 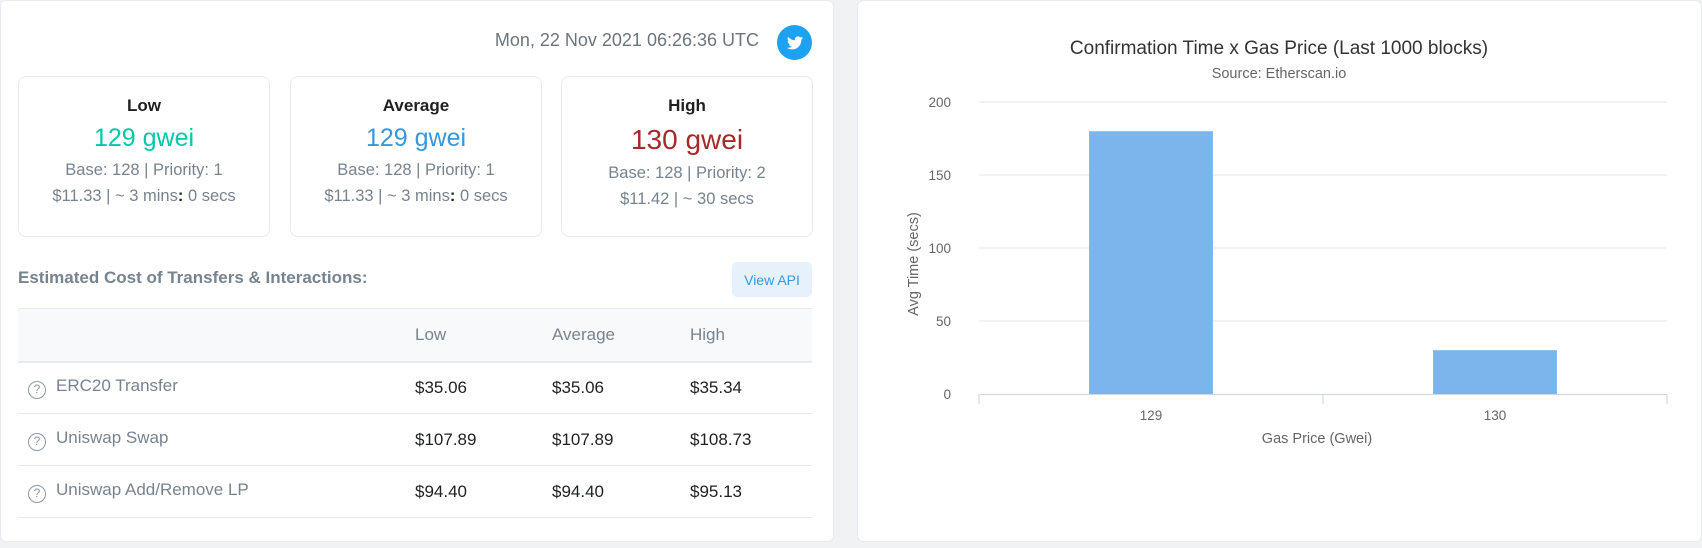 I want to click on cell-high: $108.73, so click(x=721, y=439).